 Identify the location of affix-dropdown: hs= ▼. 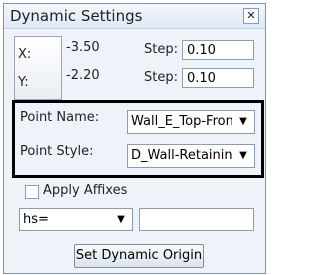
(76, 219).